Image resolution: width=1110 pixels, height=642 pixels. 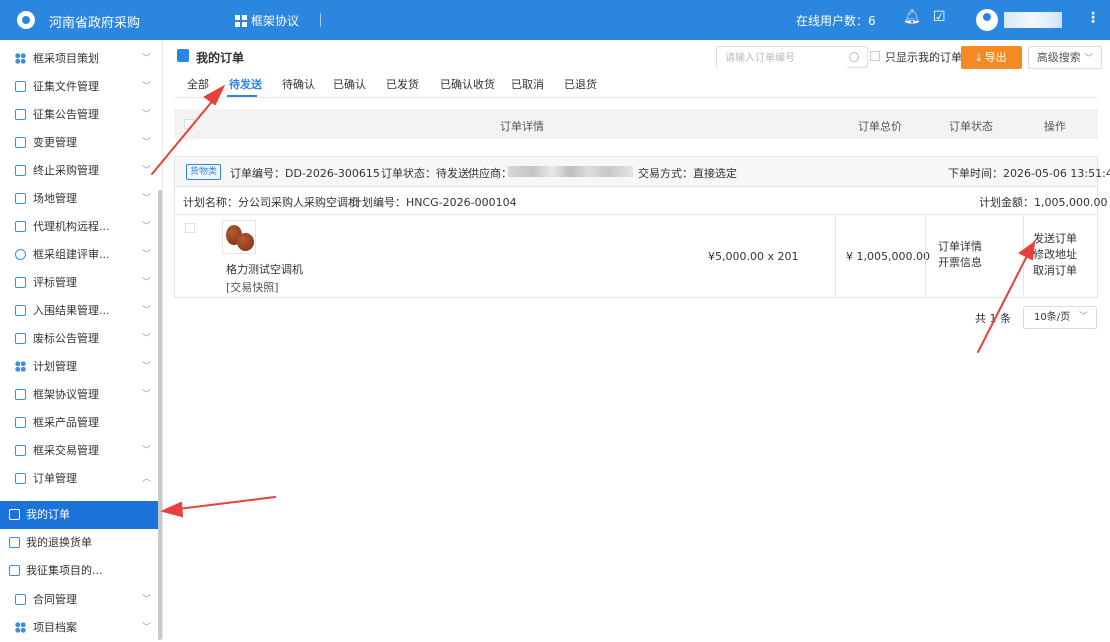 I want to click on order-number: 订单编号：DD-2026-300615, so click(x=305, y=173).